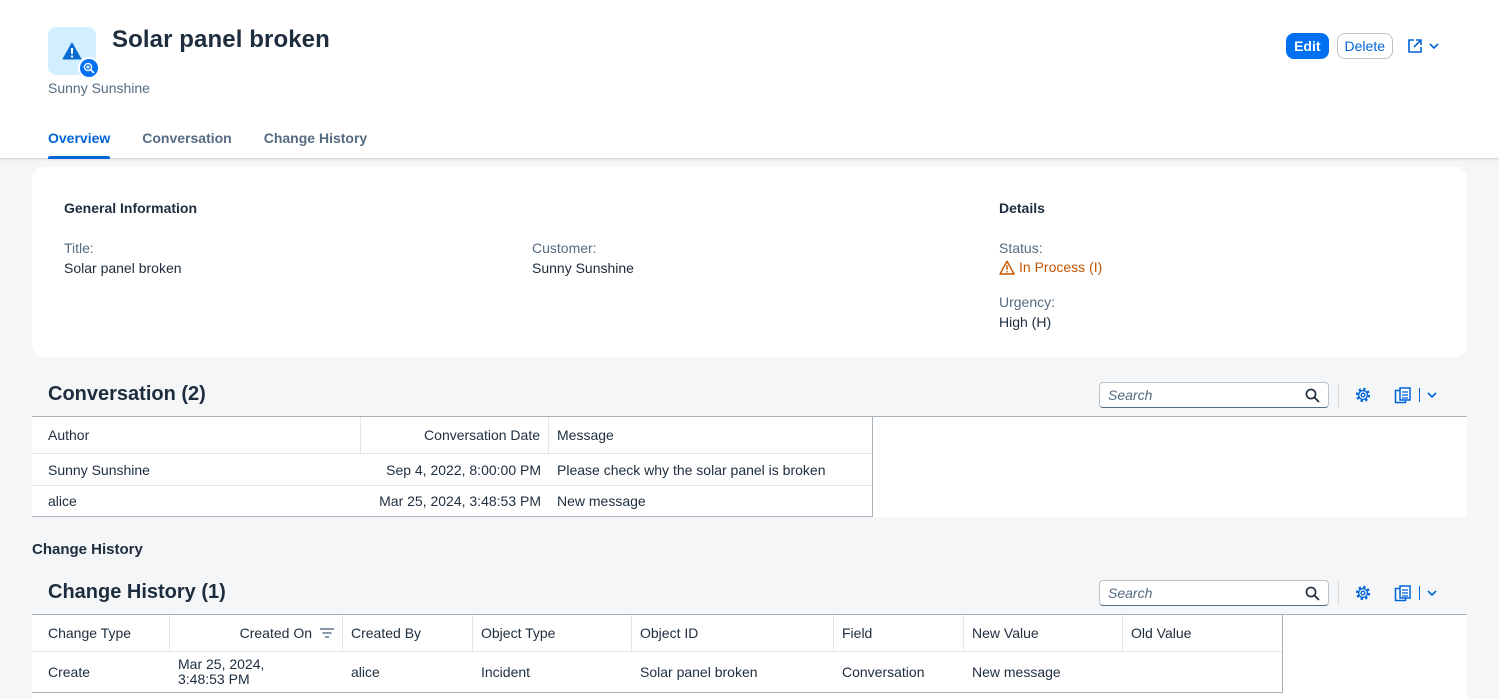 This screenshot has height=699, width=1499. I want to click on object-id-cell: Solar panel broken, so click(699, 672).